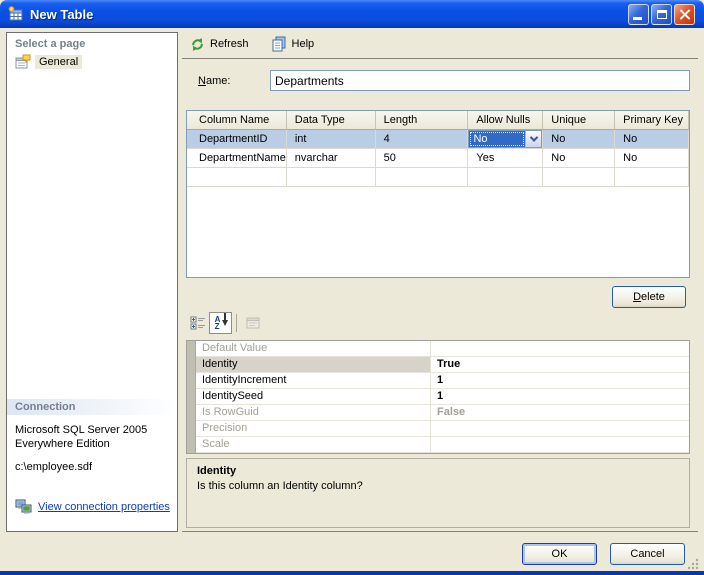 Image resolution: width=704 pixels, height=575 pixels. Describe the element at coordinates (220, 323) in the screenshot. I see `alphabetical-sort-icon: AZ` at that location.